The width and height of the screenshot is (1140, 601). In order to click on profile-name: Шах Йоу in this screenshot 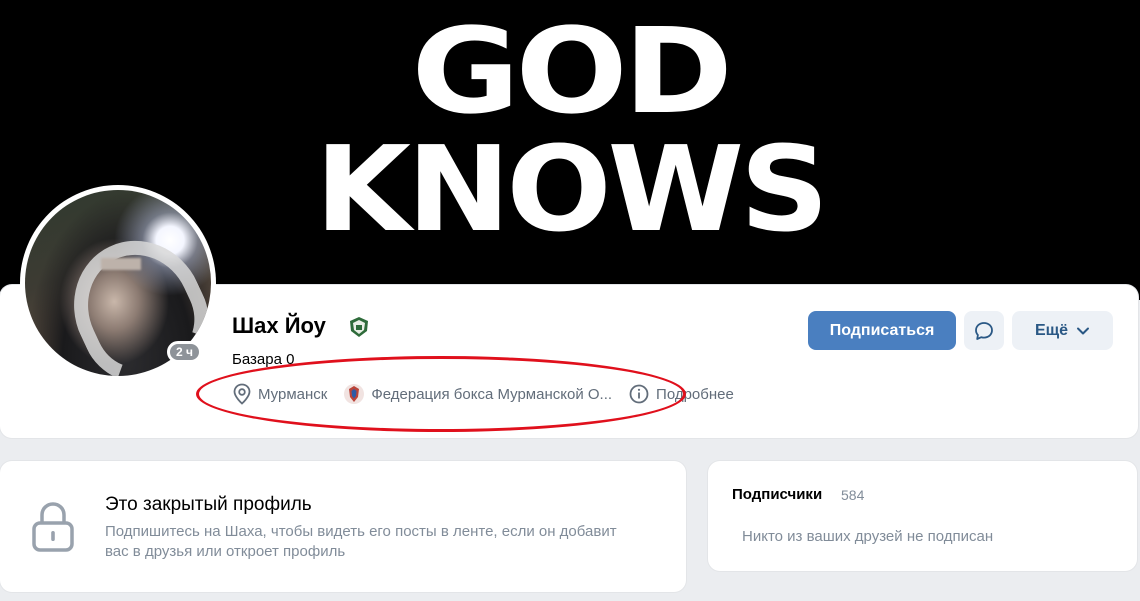, I will do `click(279, 325)`.